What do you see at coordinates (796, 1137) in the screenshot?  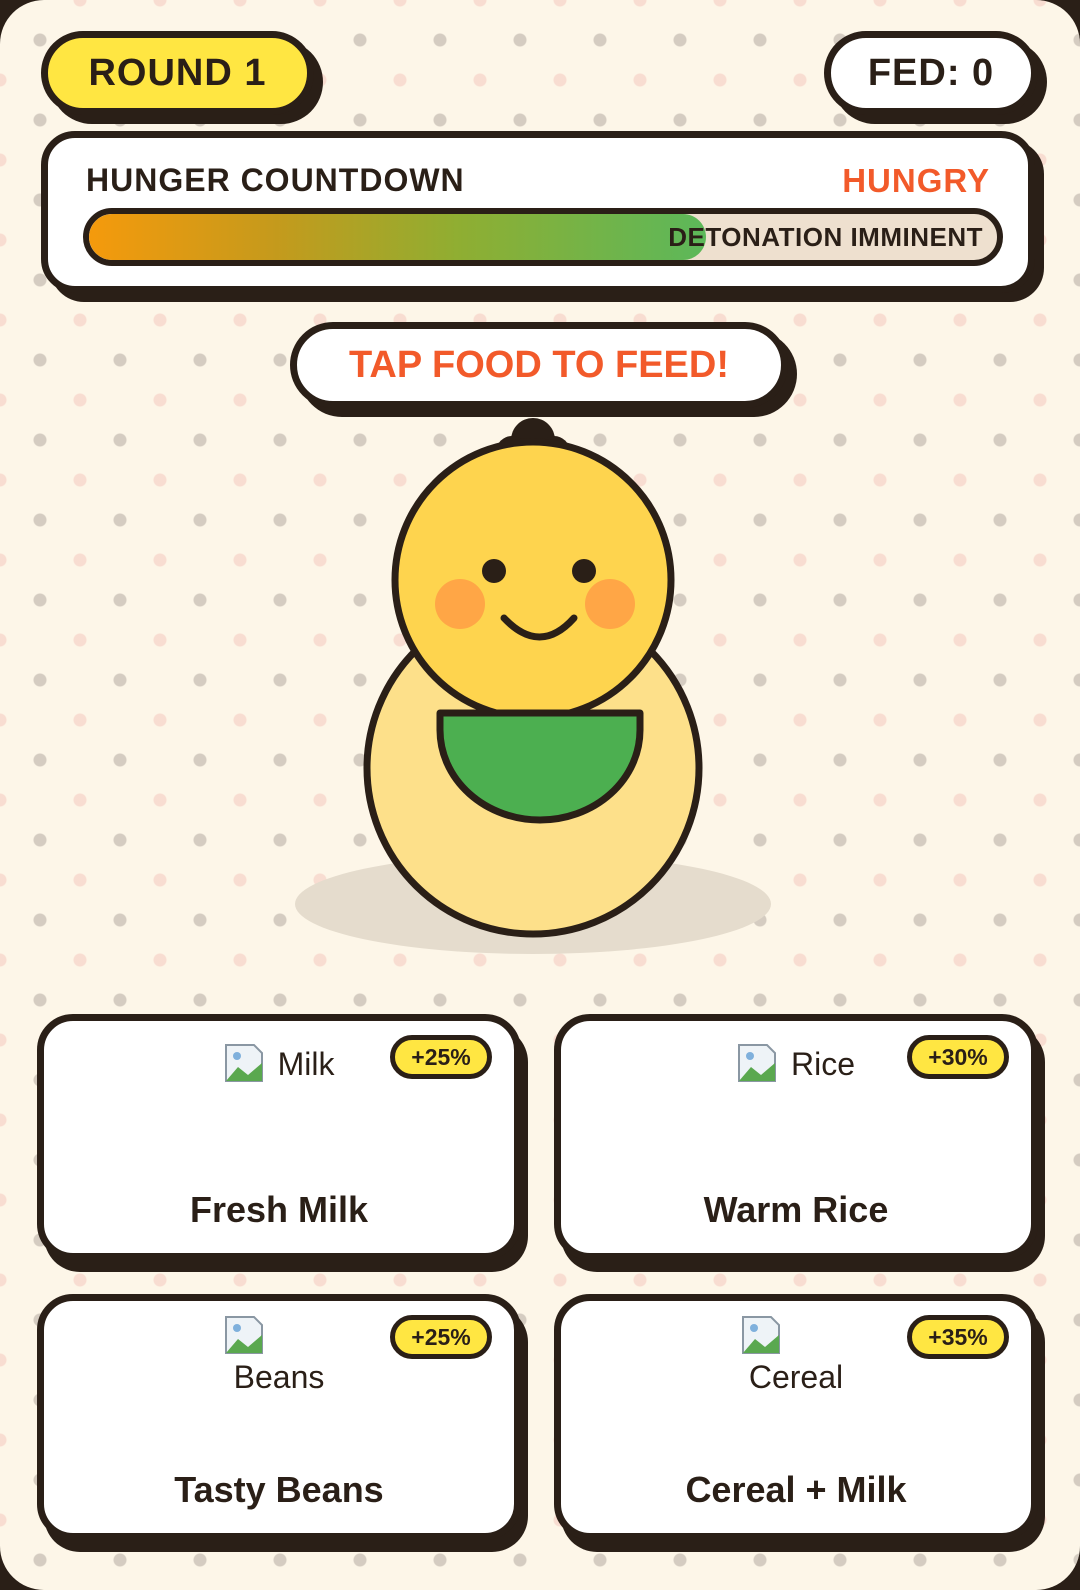 I see `food-card-rice: Rice +30% Warm Rice` at bounding box center [796, 1137].